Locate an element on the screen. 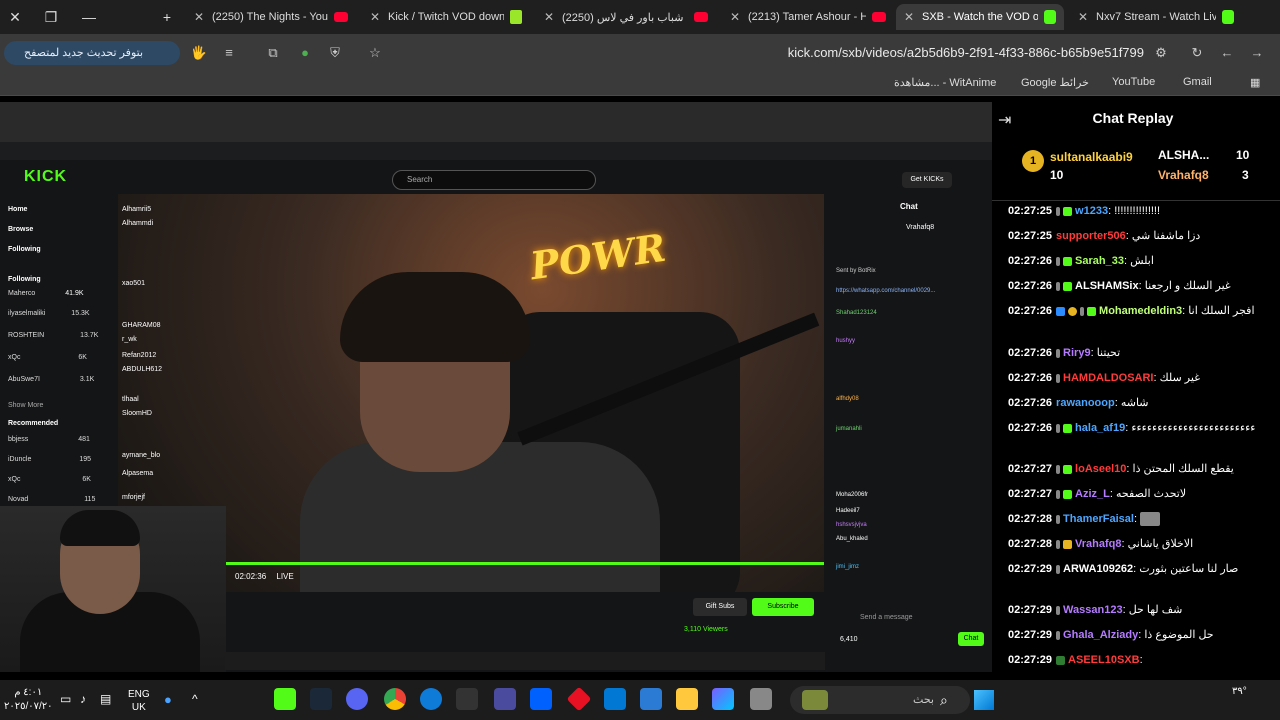 This screenshot has height=720, width=1280. tab-2: ✕ (2250) شباب باور في لاس is located at coordinates (626, 17).